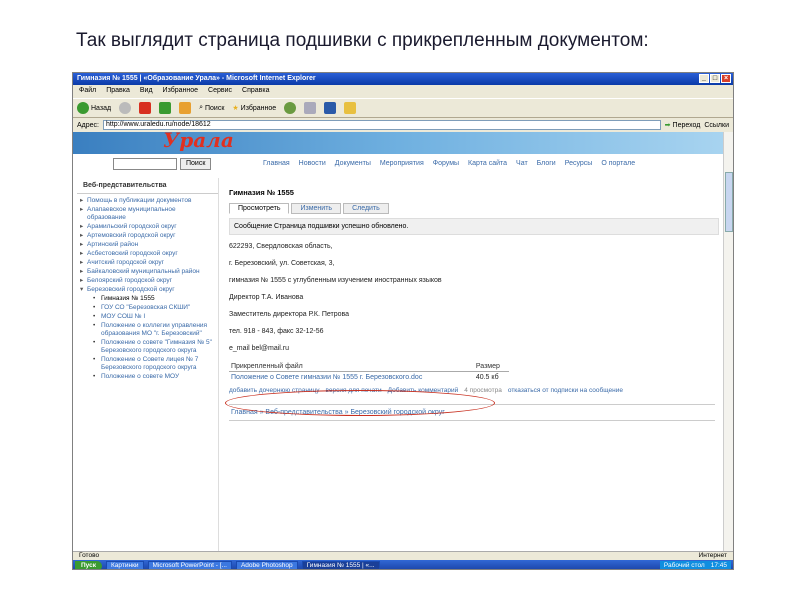 This screenshot has height=600, width=800. I want to click on nav-about: О портале, so click(618, 163).